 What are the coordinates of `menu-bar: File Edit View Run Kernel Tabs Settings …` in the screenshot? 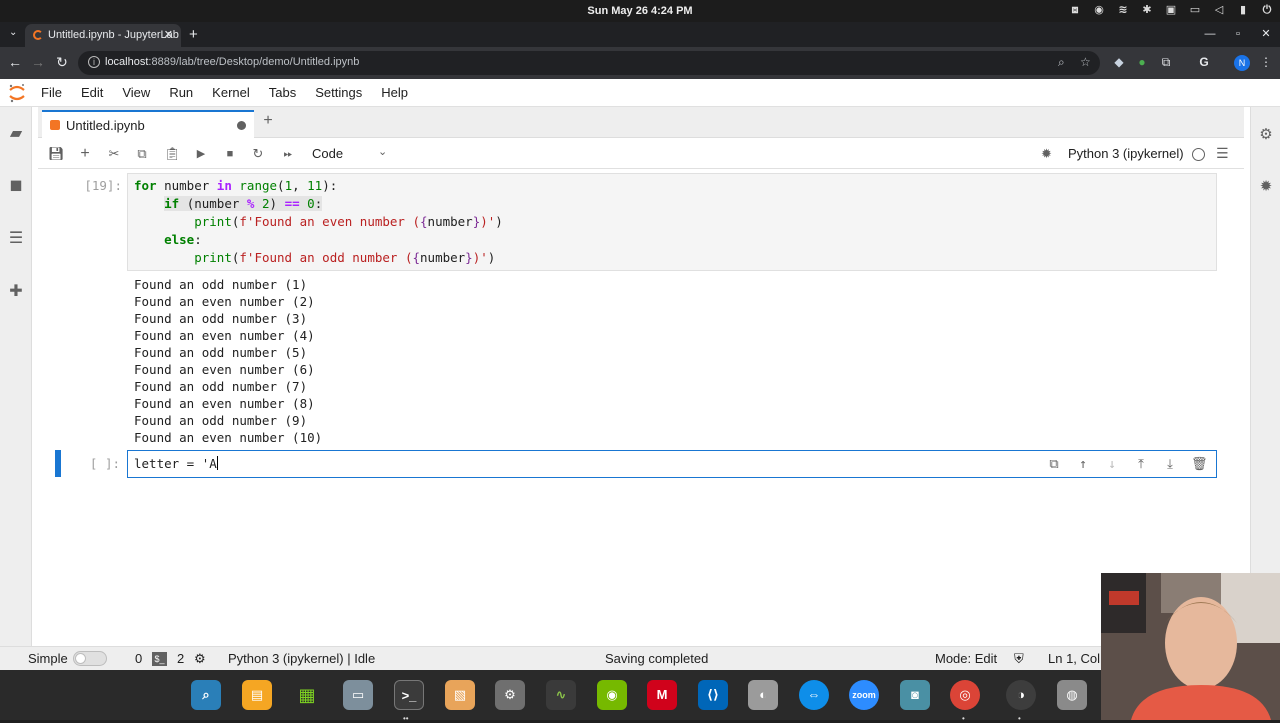 It's located at (640, 93).